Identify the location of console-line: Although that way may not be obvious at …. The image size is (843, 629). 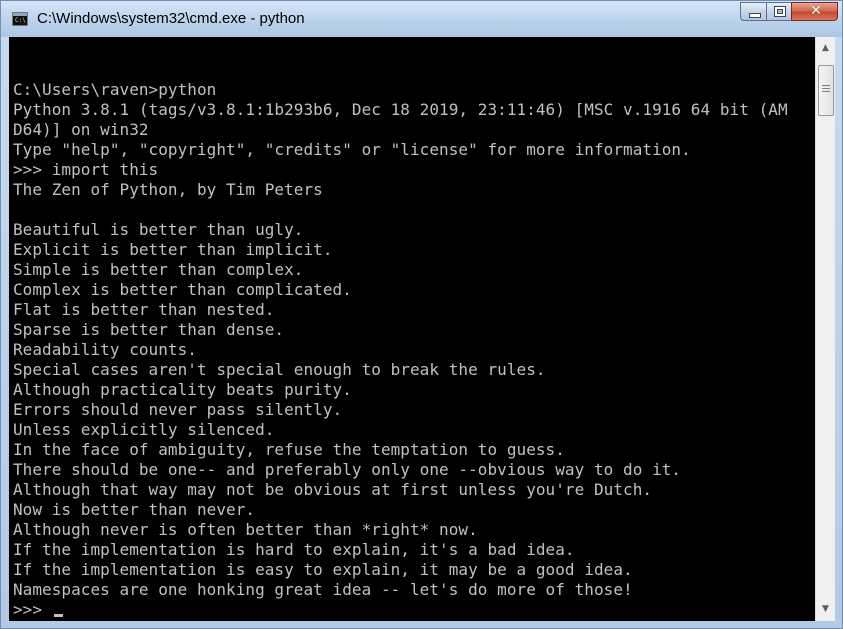
(333, 489).